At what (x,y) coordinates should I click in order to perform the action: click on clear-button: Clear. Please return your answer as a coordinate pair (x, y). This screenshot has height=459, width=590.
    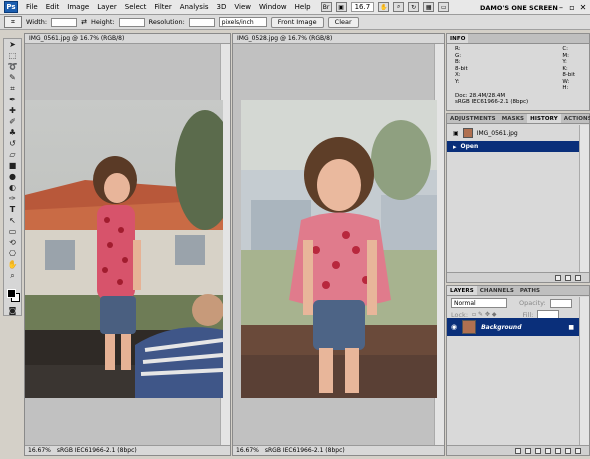
    Looking at the image, I should click on (343, 22).